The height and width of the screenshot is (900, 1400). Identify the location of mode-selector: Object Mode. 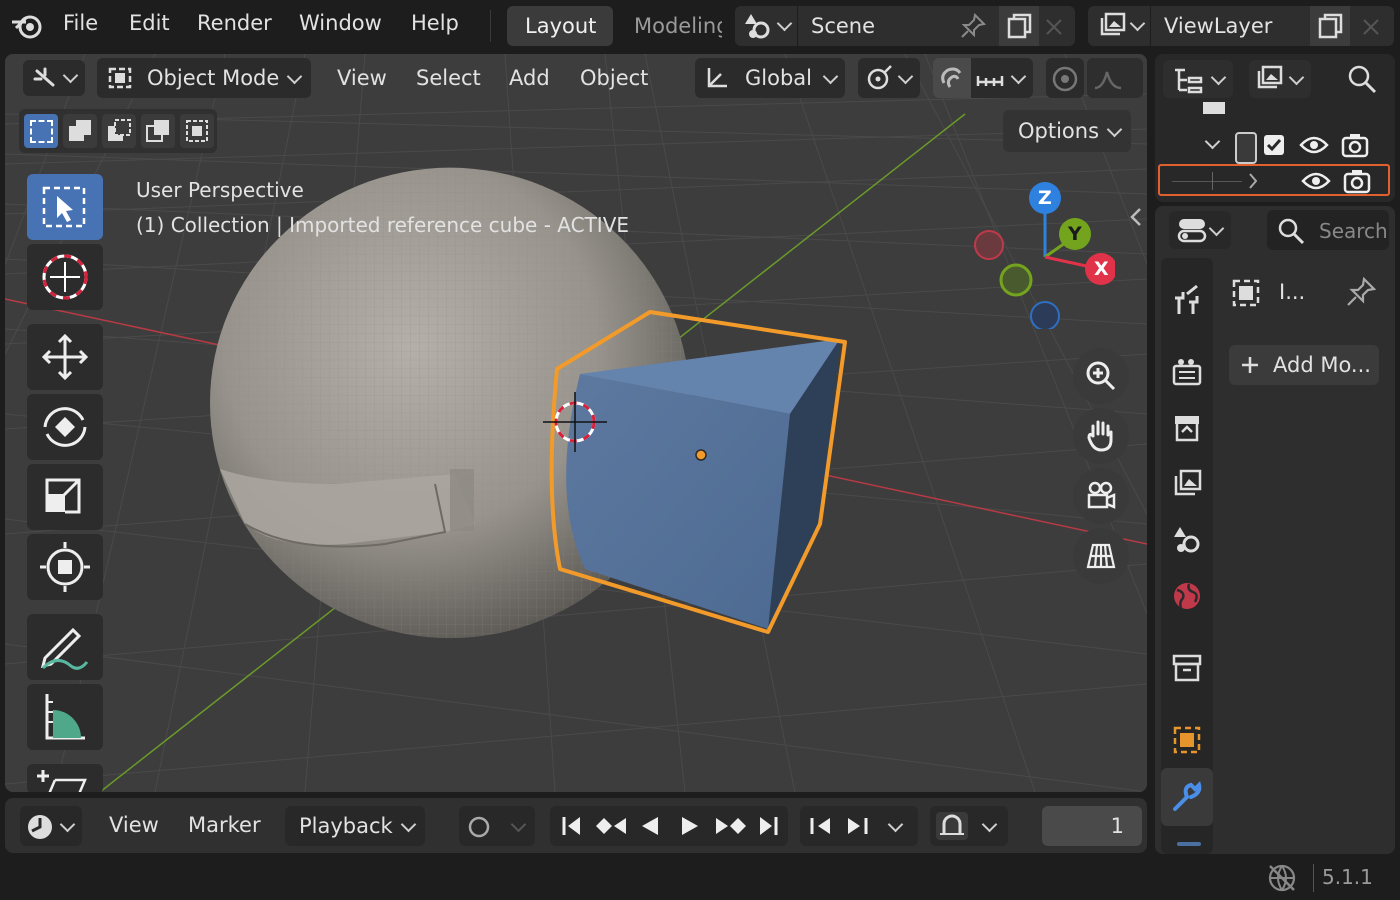
(204, 78).